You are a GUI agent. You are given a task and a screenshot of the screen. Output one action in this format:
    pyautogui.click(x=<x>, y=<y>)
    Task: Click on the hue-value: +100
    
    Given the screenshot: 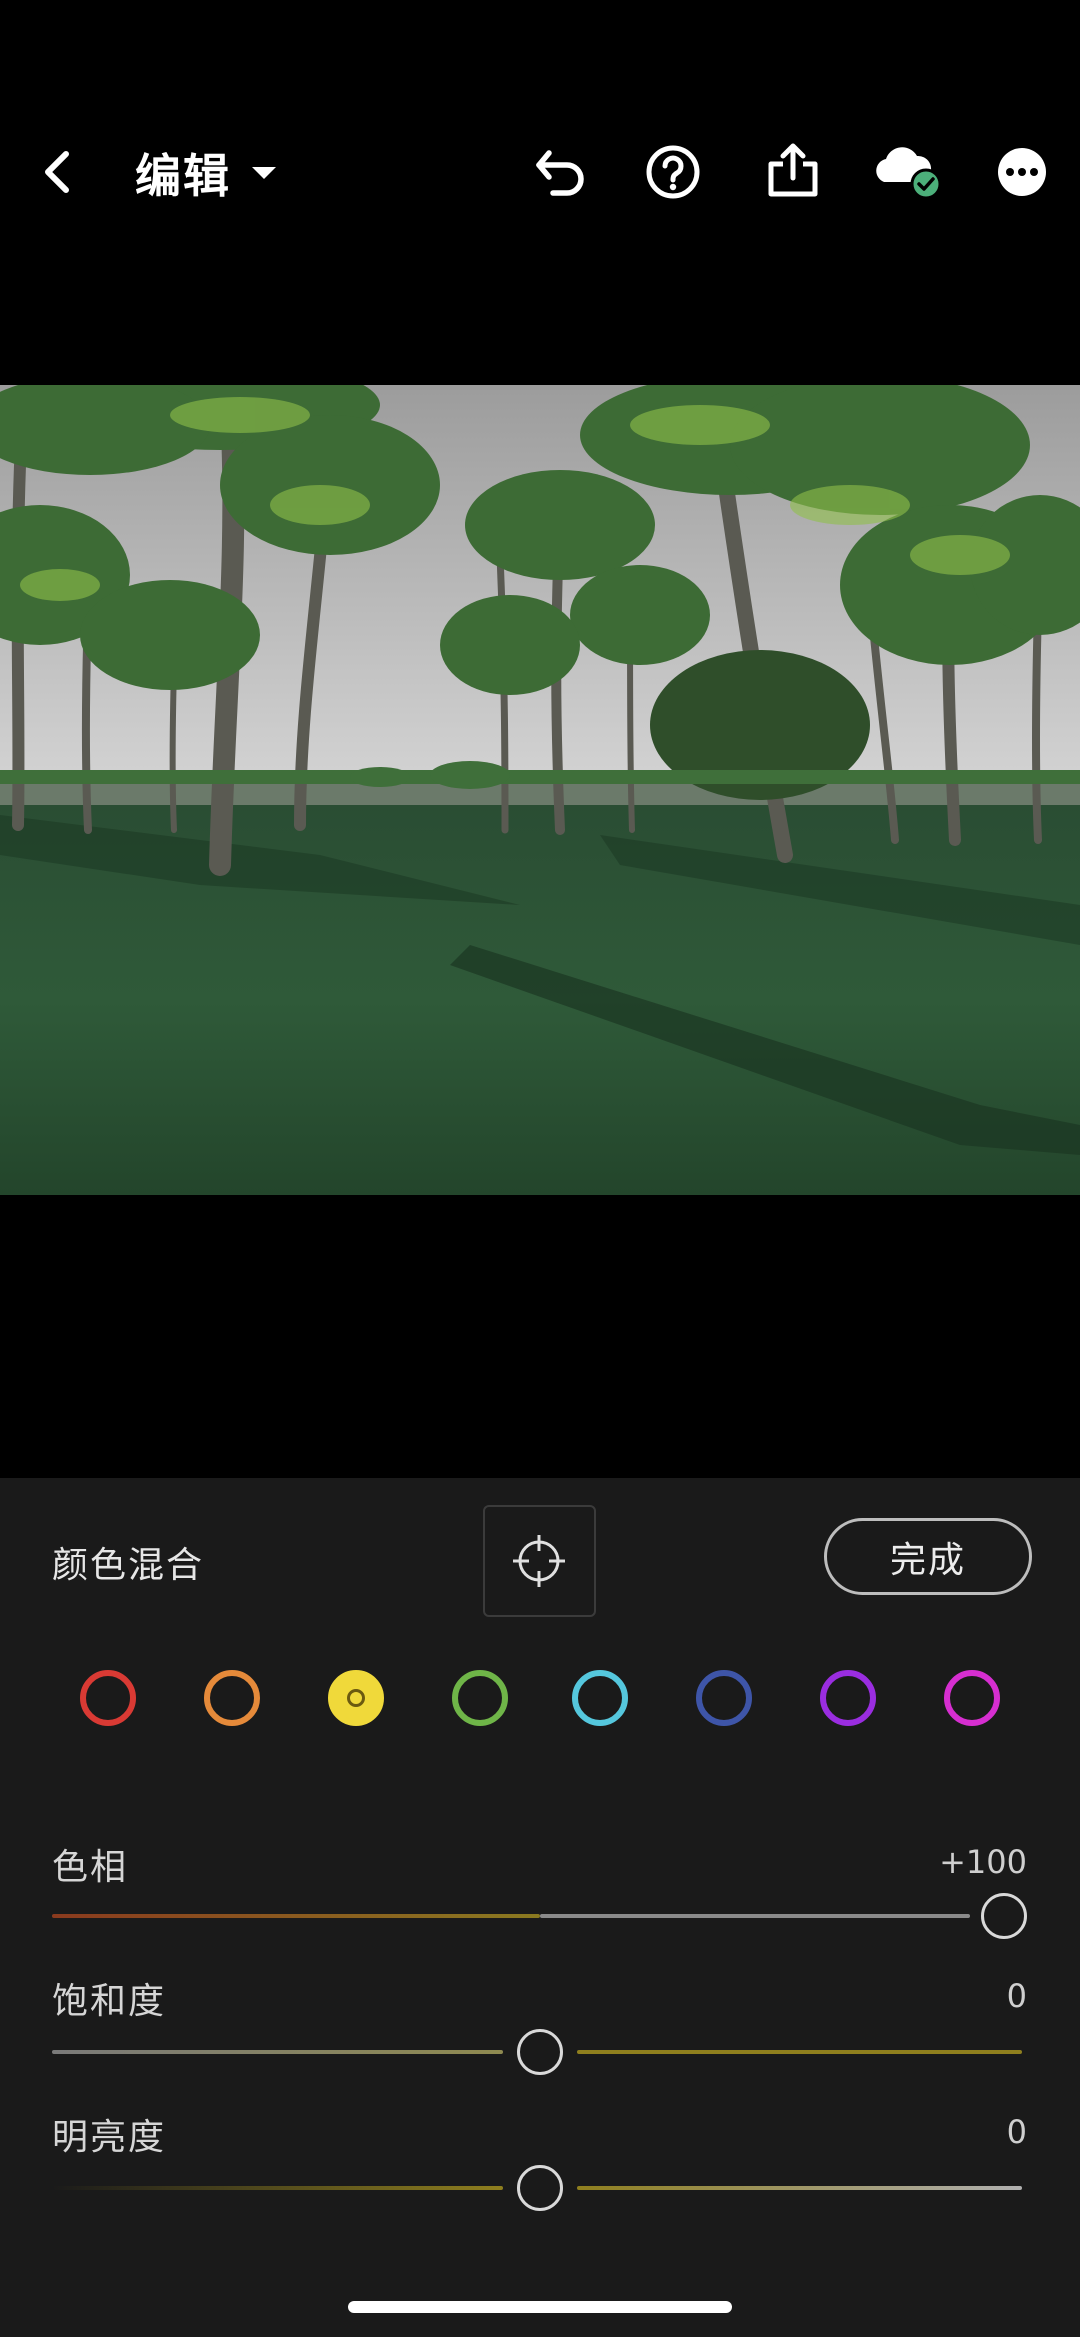 What is the action you would take?
    pyautogui.click(x=983, y=1862)
    